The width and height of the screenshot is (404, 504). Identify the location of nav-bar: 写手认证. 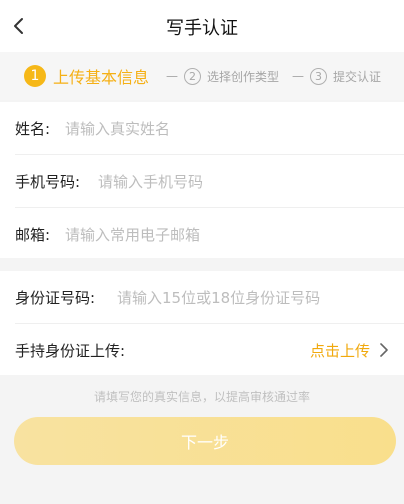
(202, 26).